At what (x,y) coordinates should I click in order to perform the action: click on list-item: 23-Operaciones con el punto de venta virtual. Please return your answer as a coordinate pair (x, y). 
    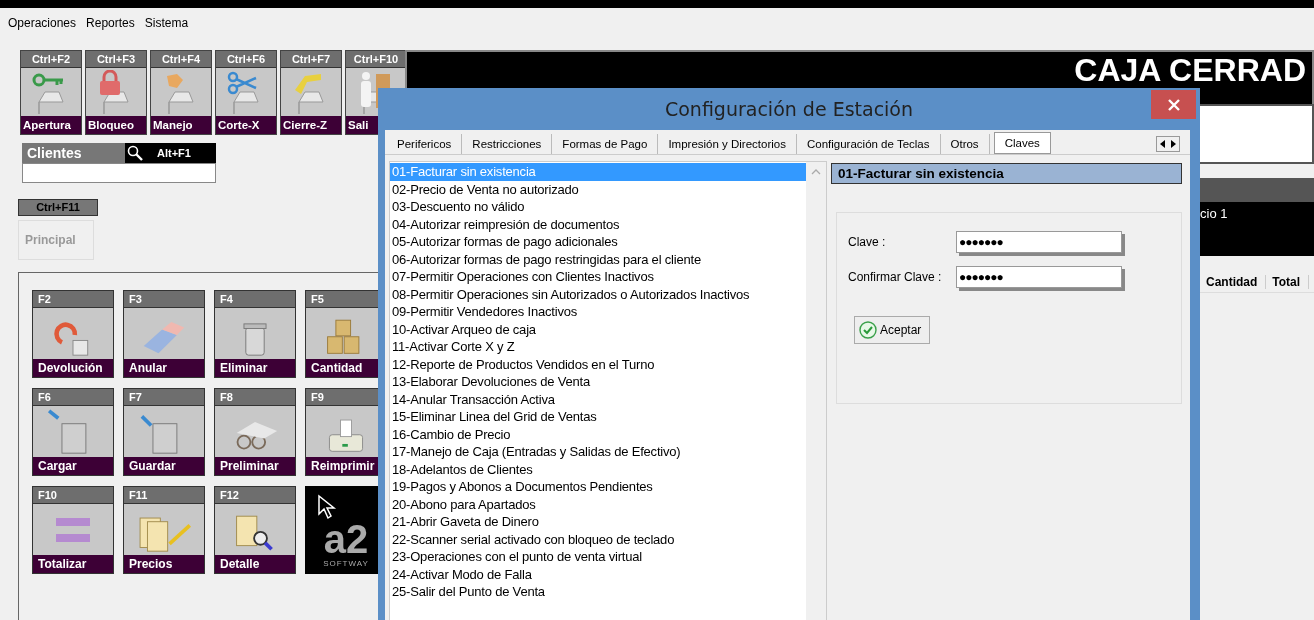
    Looking at the image, I should click on (598, 557).